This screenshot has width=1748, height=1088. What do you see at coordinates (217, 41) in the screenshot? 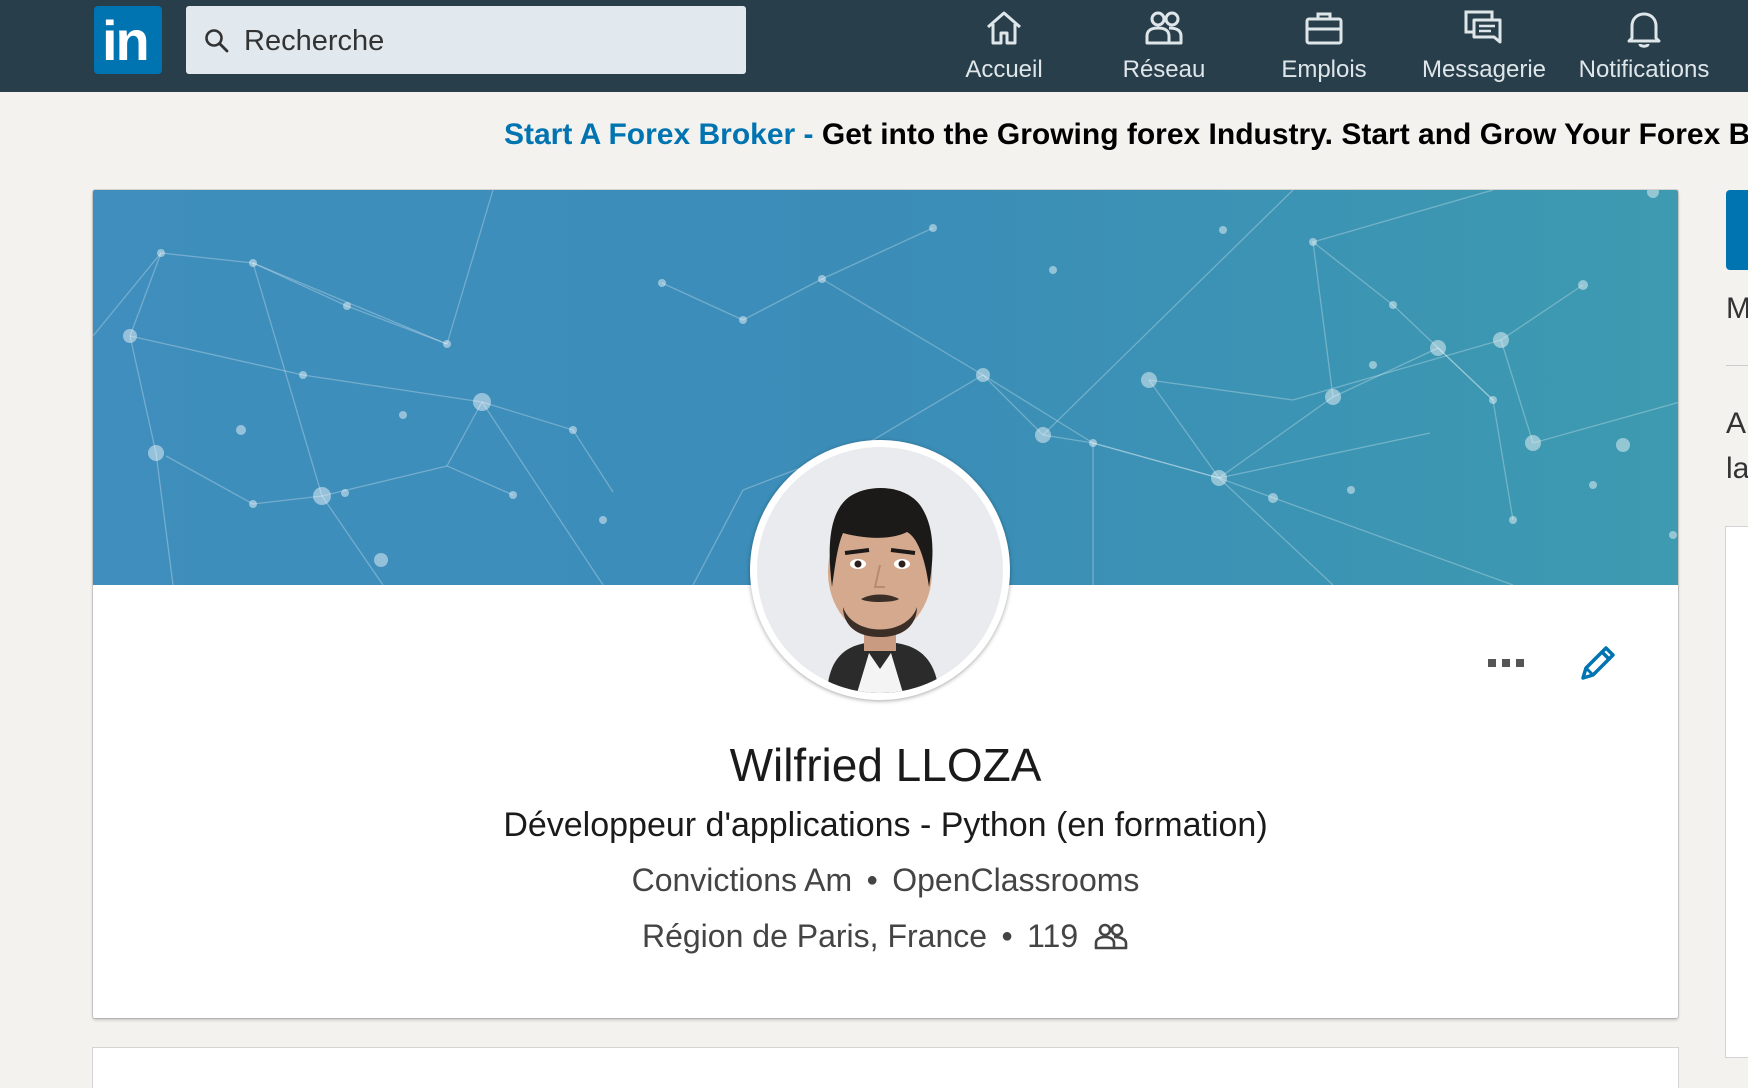
I see `search-icon` at bounding box center [217, 41].